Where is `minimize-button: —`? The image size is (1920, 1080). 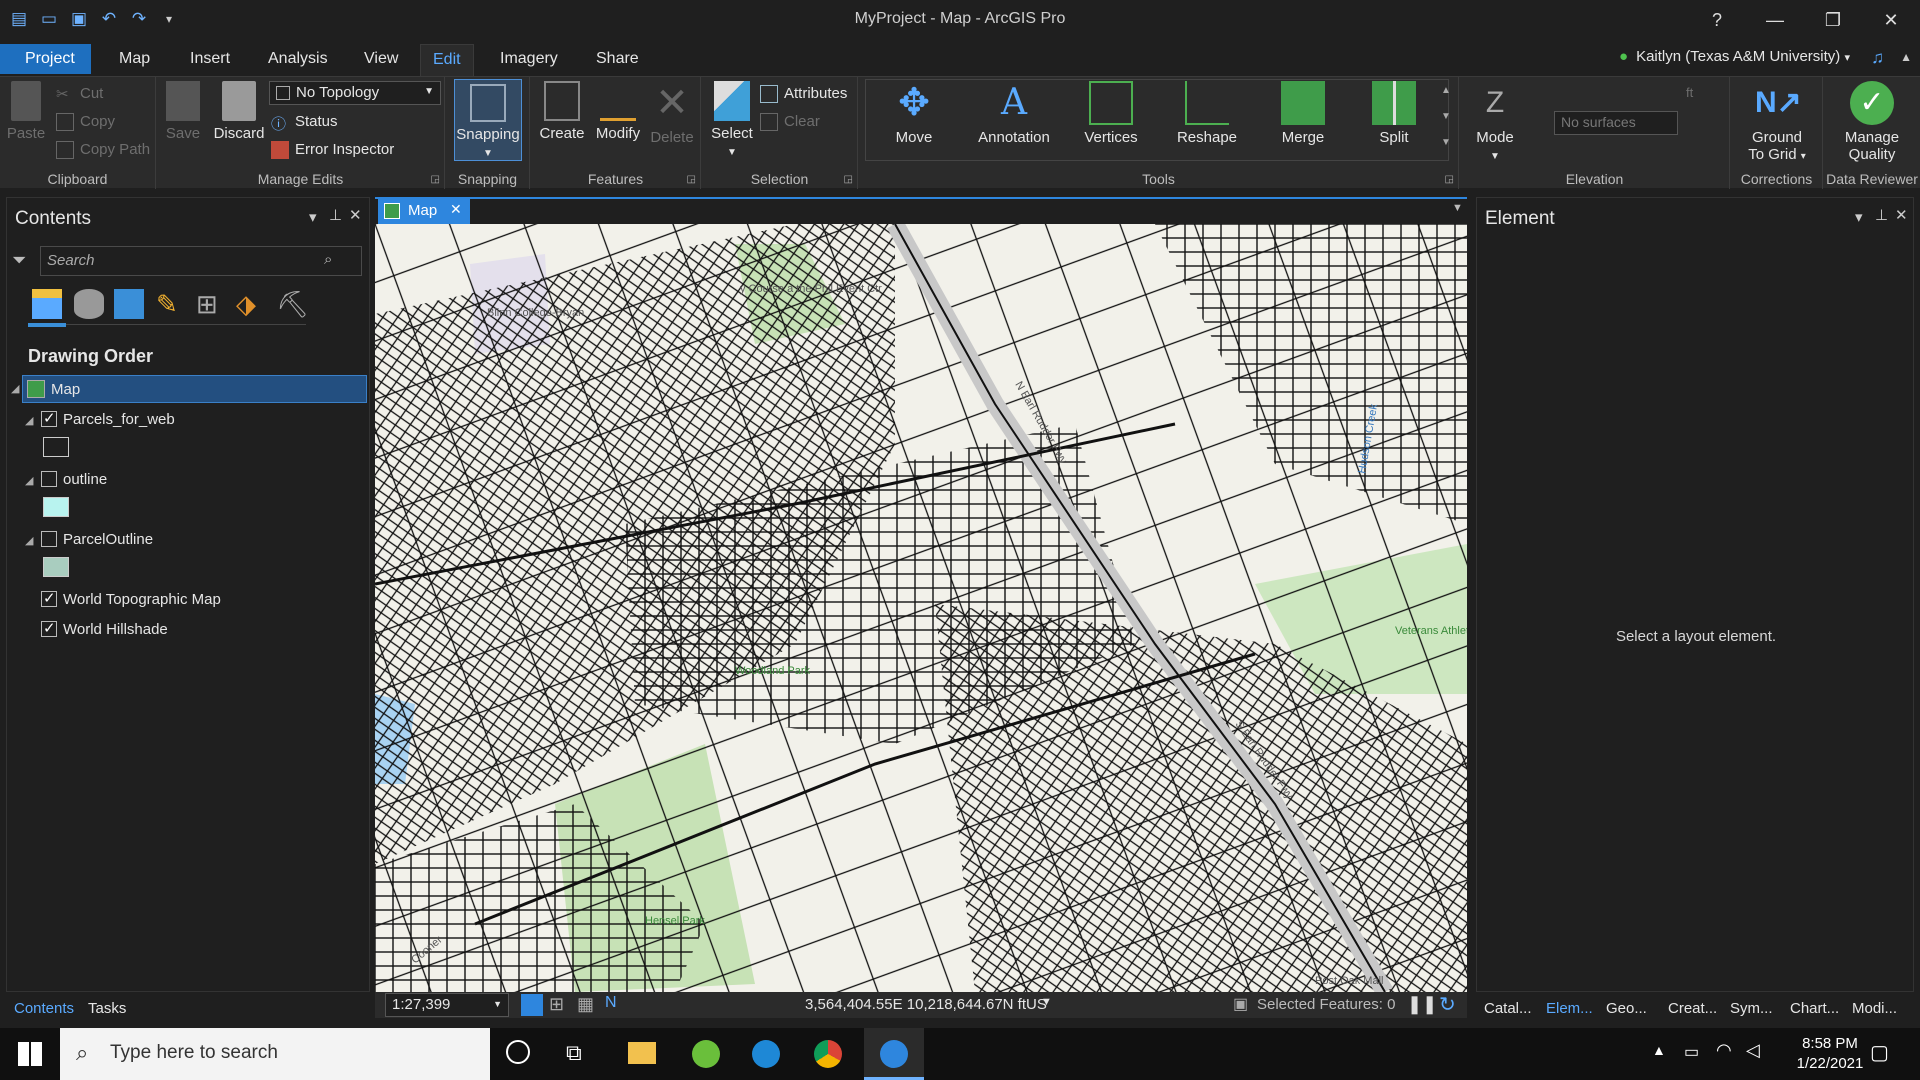
minimize-button: — is located at coordinates (1775, 20).